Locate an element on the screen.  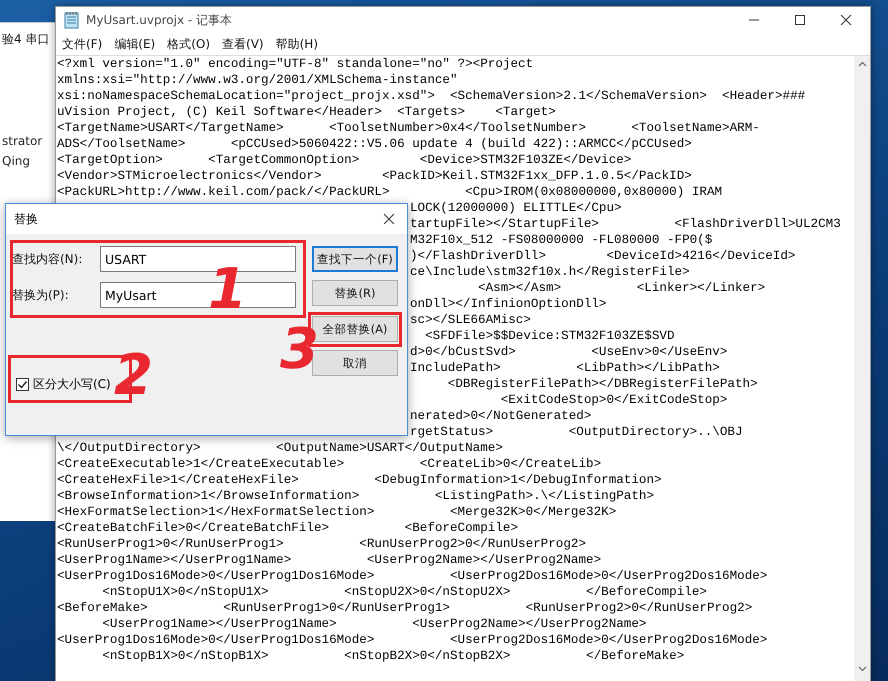
text-line: ADS</ToolsetName> <pCCUsed>5060422::V5.06 update 4 (build 422)::ARMCC</pCCUsed> is located at coordinates (374, 144).